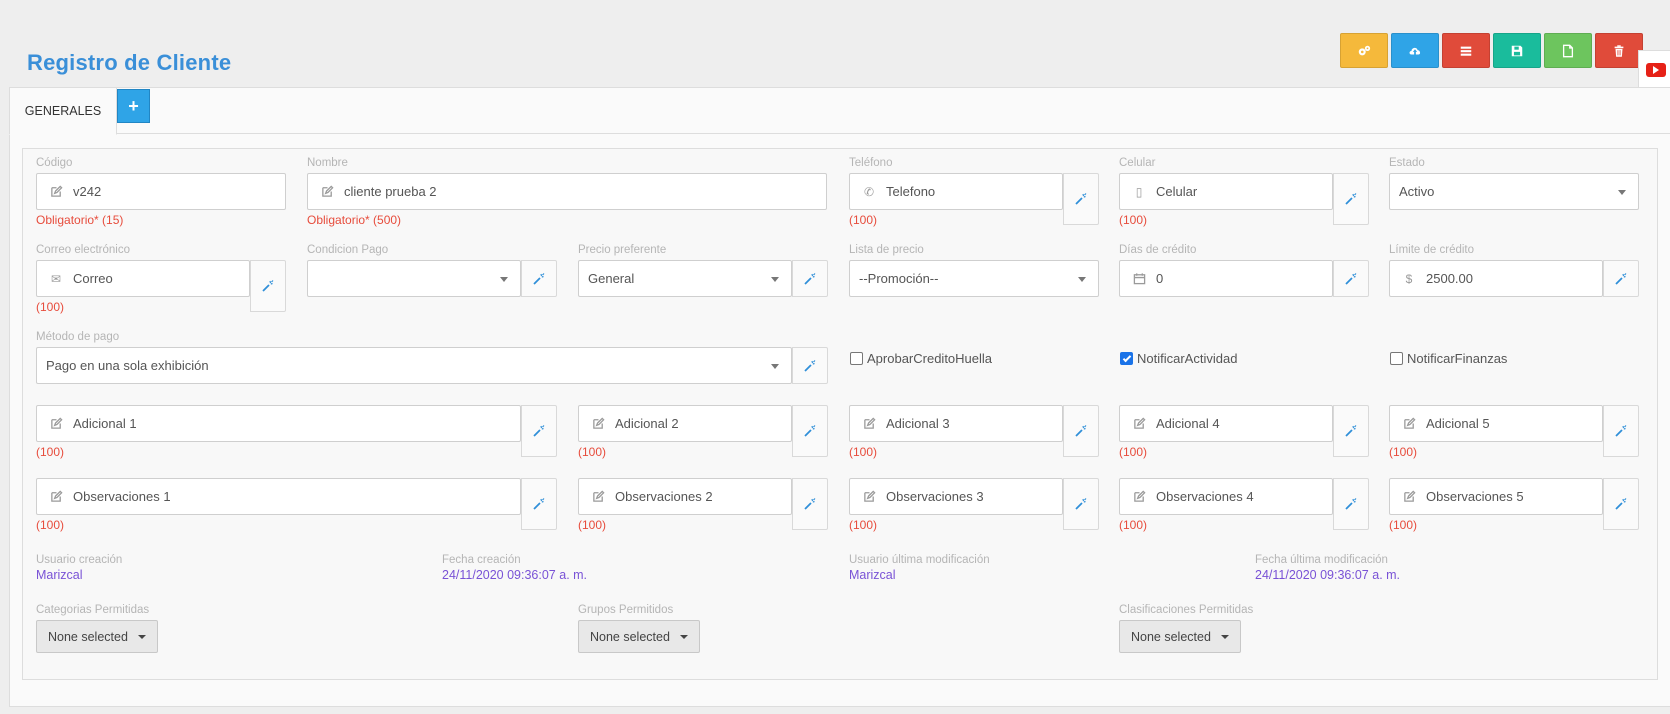 This screenshot has width=1670, height=714. Describe the element at coordinates (685, 278) in the screenshot. I see `precio-preferente-select: General` at that location.